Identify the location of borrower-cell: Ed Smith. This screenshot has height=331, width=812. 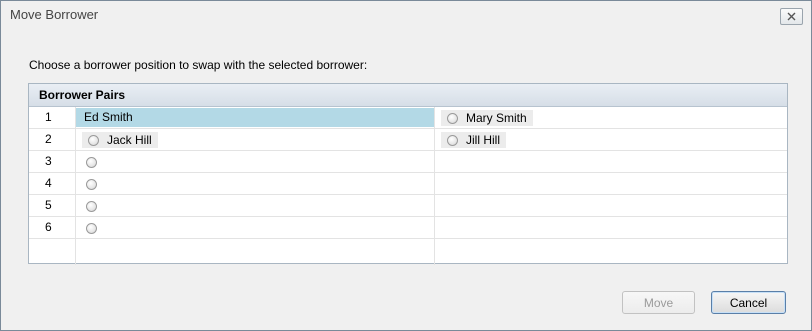
(255, 117).